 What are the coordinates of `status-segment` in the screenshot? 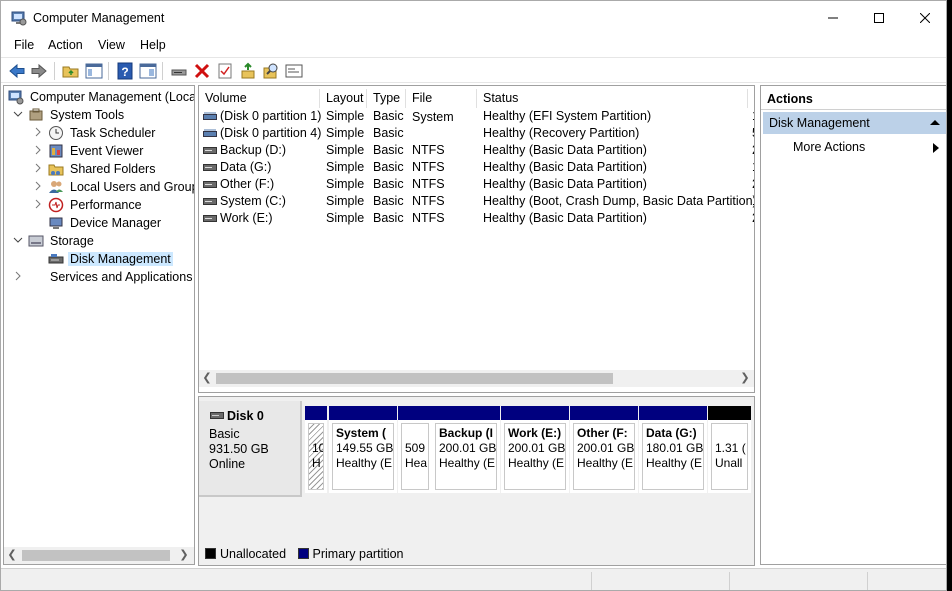 It's located at (591, 581).